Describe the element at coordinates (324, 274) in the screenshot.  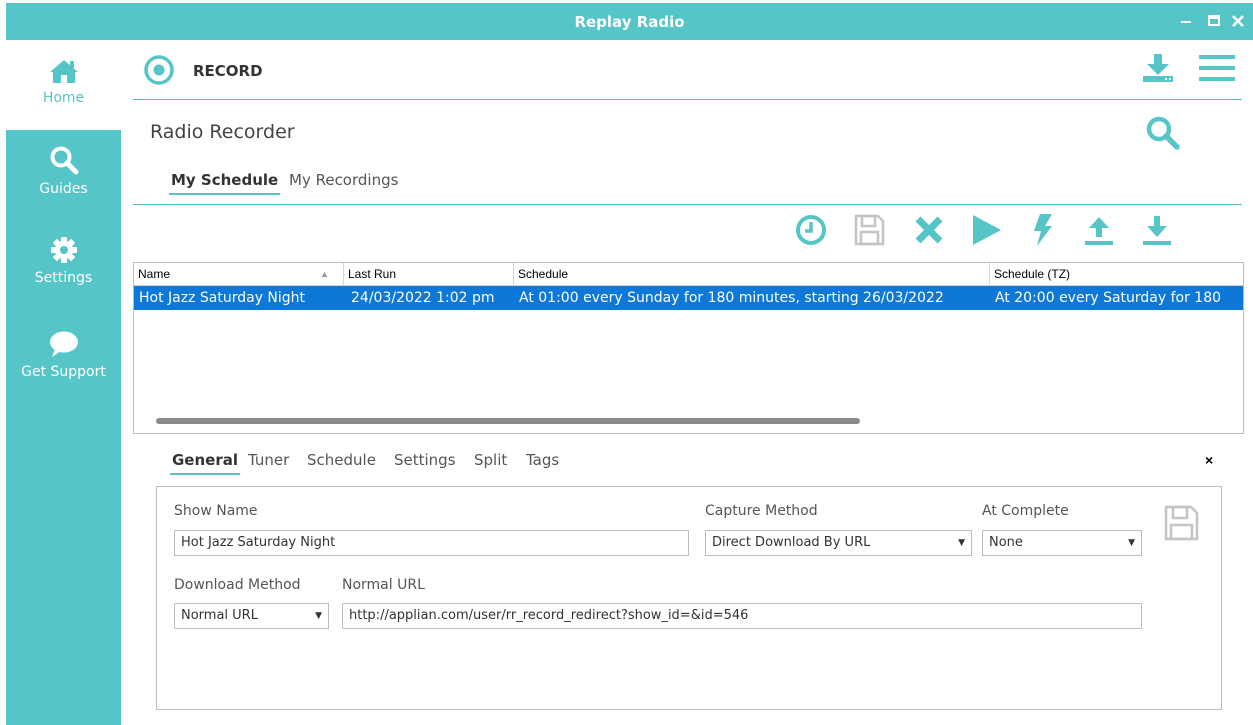
I see `sort-indicator: ▲` at that location.